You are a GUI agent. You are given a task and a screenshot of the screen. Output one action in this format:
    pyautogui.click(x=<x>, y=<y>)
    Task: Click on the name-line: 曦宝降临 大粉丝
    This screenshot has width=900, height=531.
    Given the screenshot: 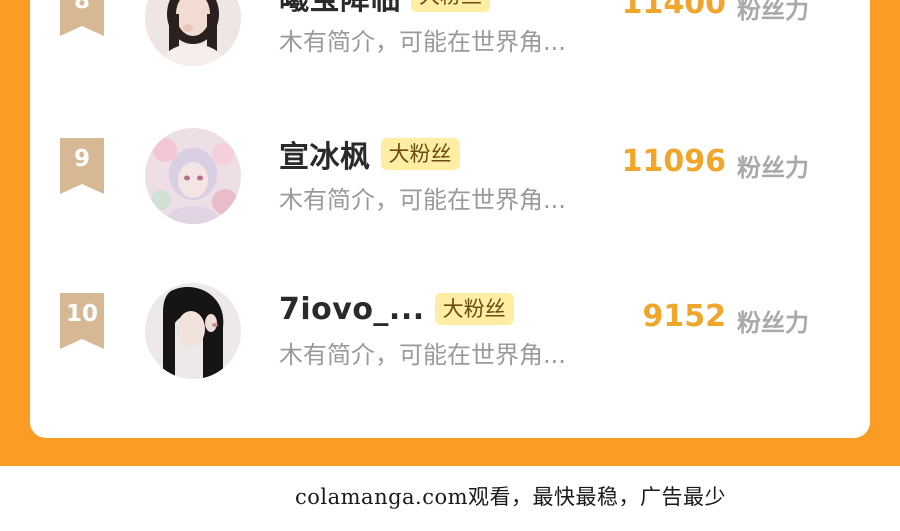 What is the action you would take?
    pyautogui.click(x=384, y=8)
    